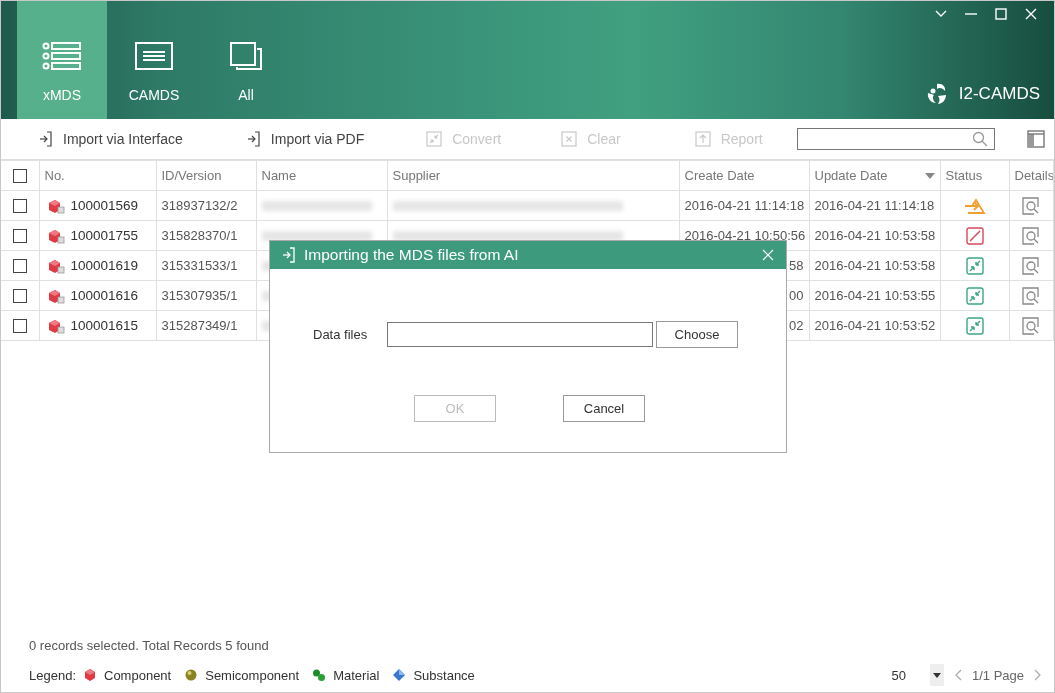 This screenshot has height=693, width=1055. I want to click on sort-down-icon, so click(929, 176).